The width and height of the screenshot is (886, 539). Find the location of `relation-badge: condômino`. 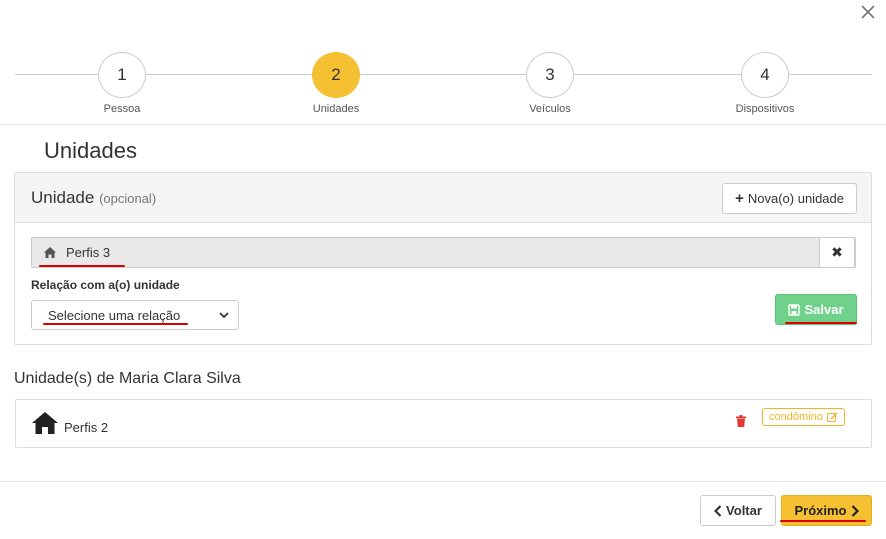

relation-badge: condômino is located at coordinates (803, 417).